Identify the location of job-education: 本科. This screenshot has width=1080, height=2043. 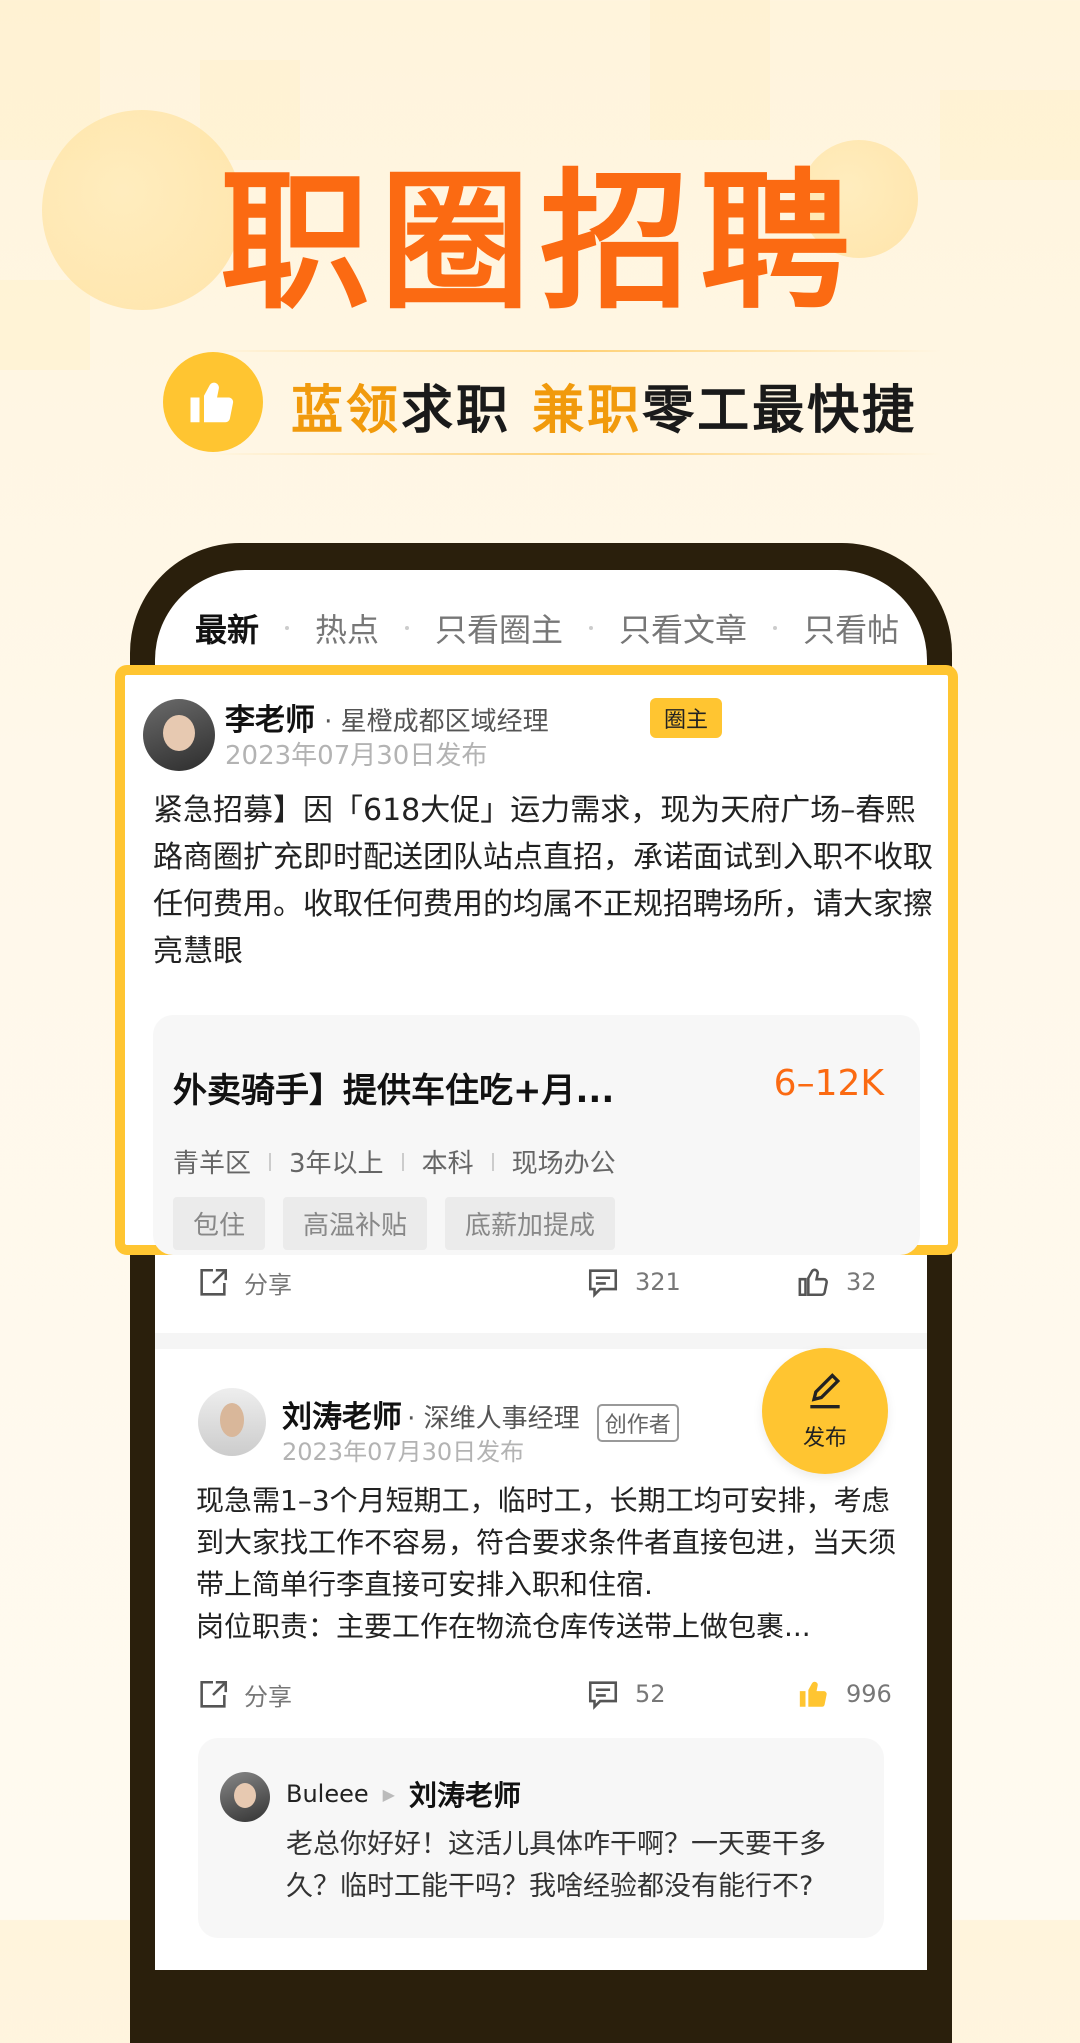
(447, 1164).